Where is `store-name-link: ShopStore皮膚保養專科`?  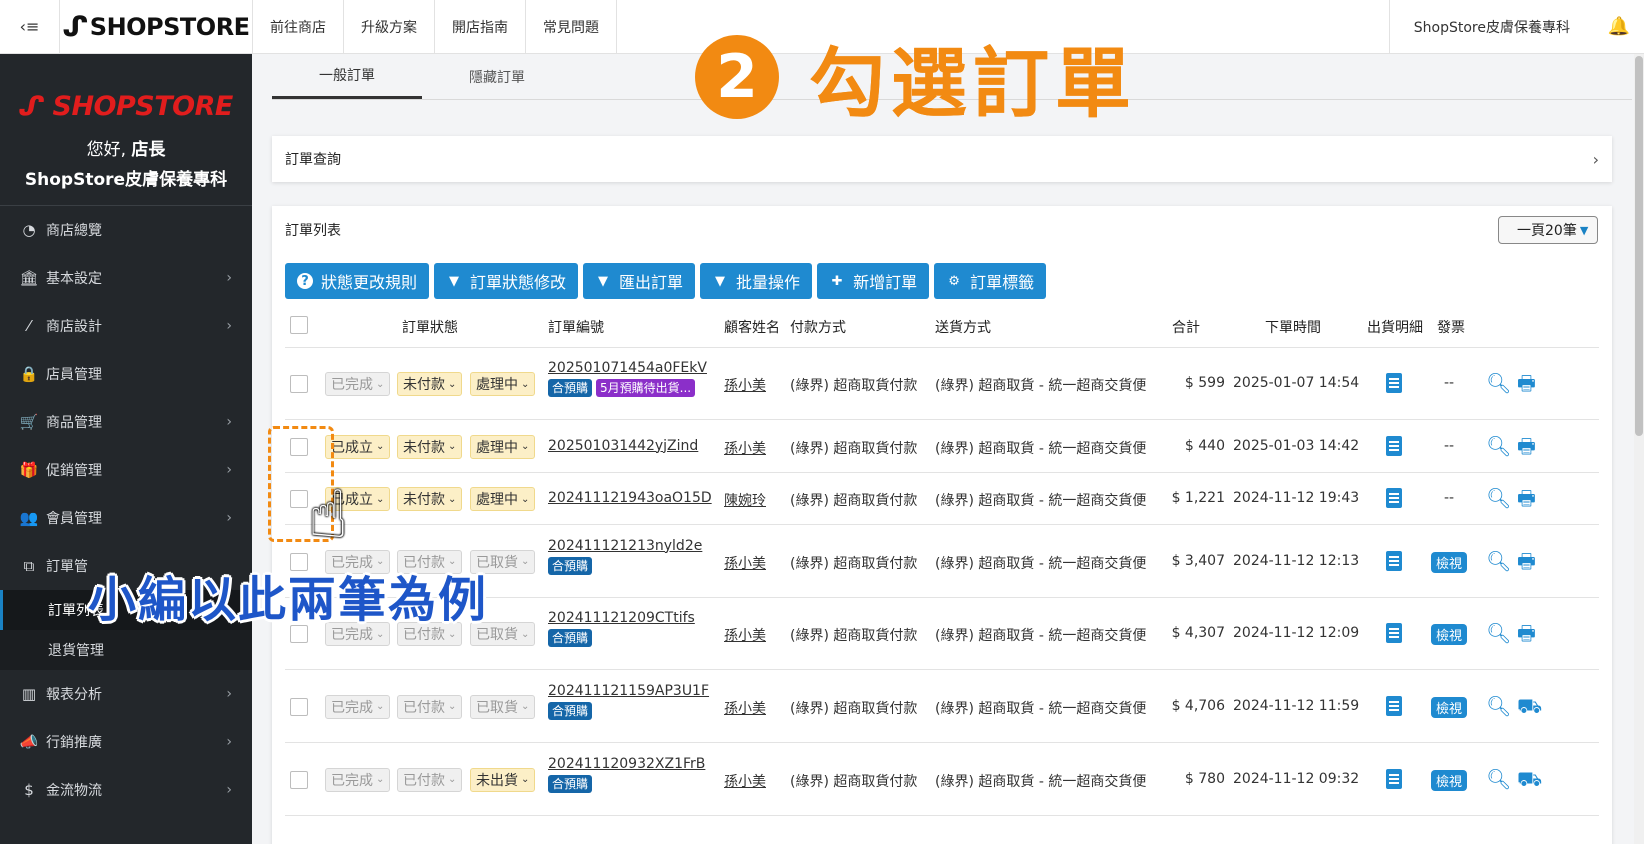 store-name-link: ShopStore皮膚保養專科 is located at coordinates (1491, 26).